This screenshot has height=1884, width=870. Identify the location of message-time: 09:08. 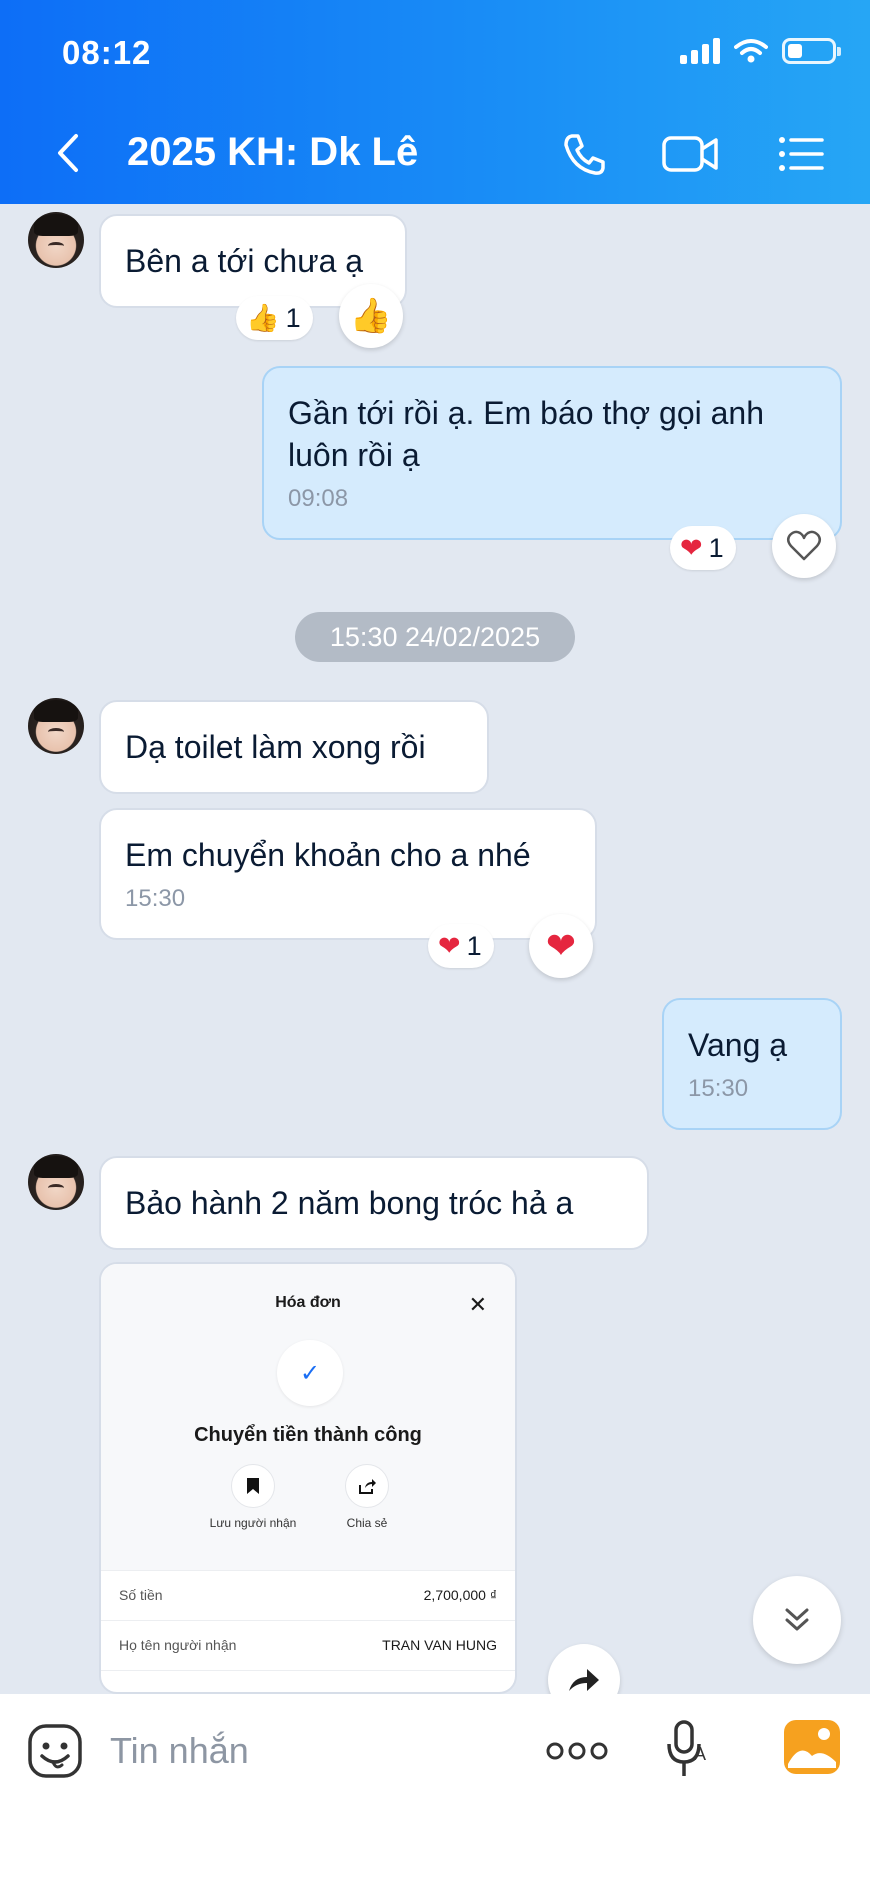
(318, 498).